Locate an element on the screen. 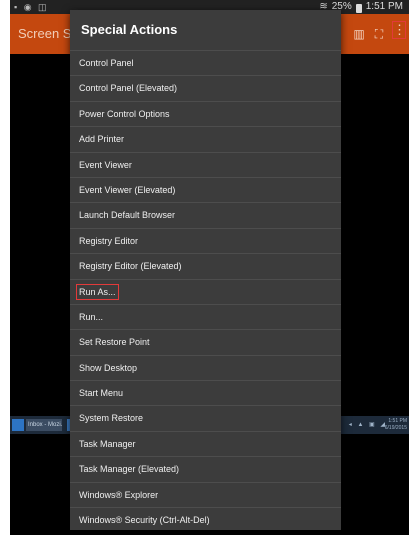 The image size is (419, 535). menu-item-set-restore-point: Set Restore Point is located at coordinates (205, 341).